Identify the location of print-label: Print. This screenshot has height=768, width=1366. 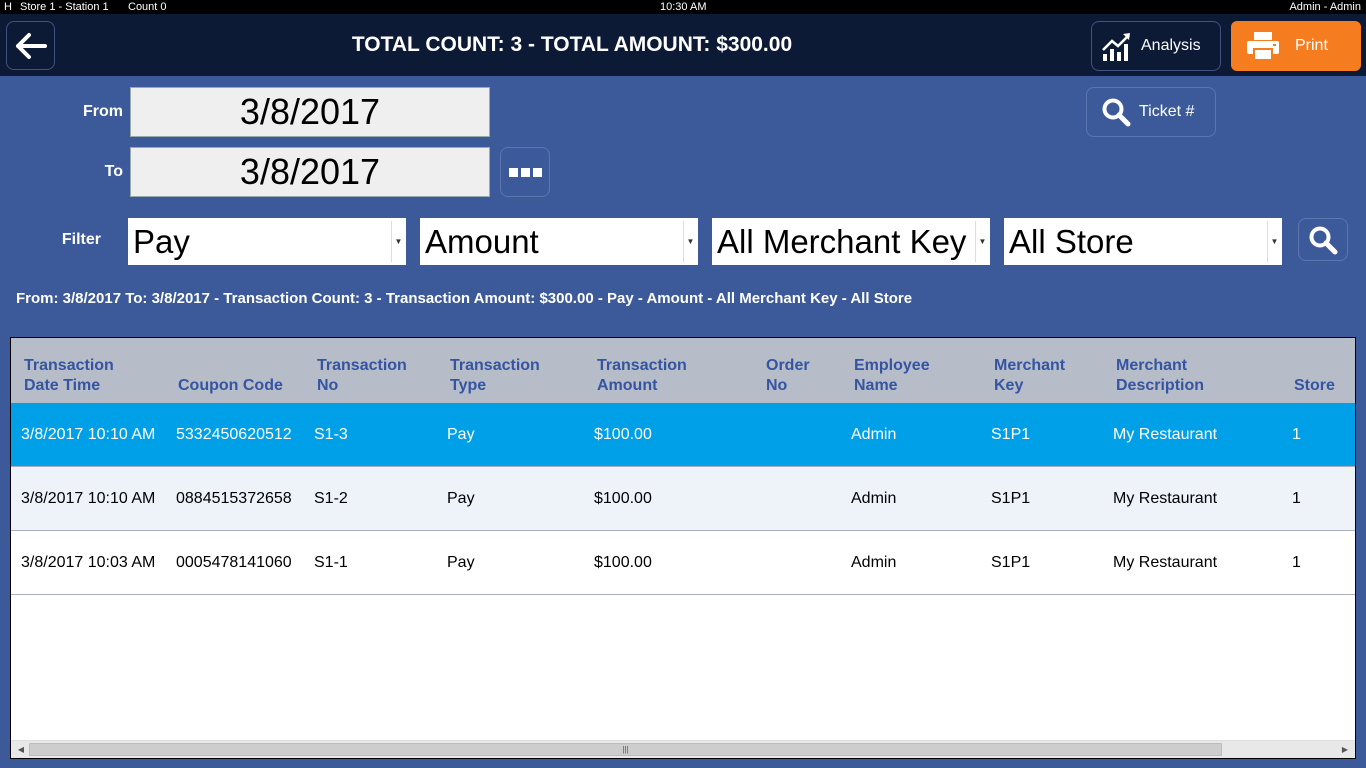
(1311, 45).